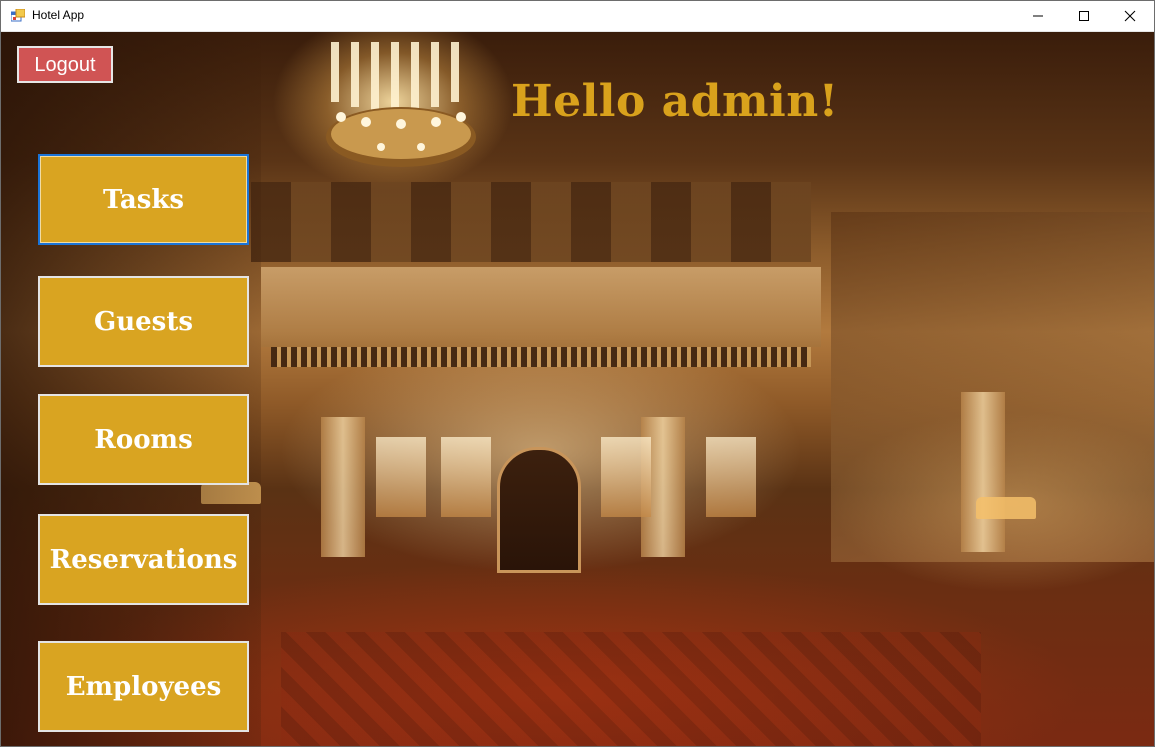  What do you see at coordinates (631, 689) in the screenshot?
I see `background-carpet` at bounding box center [631, 689].